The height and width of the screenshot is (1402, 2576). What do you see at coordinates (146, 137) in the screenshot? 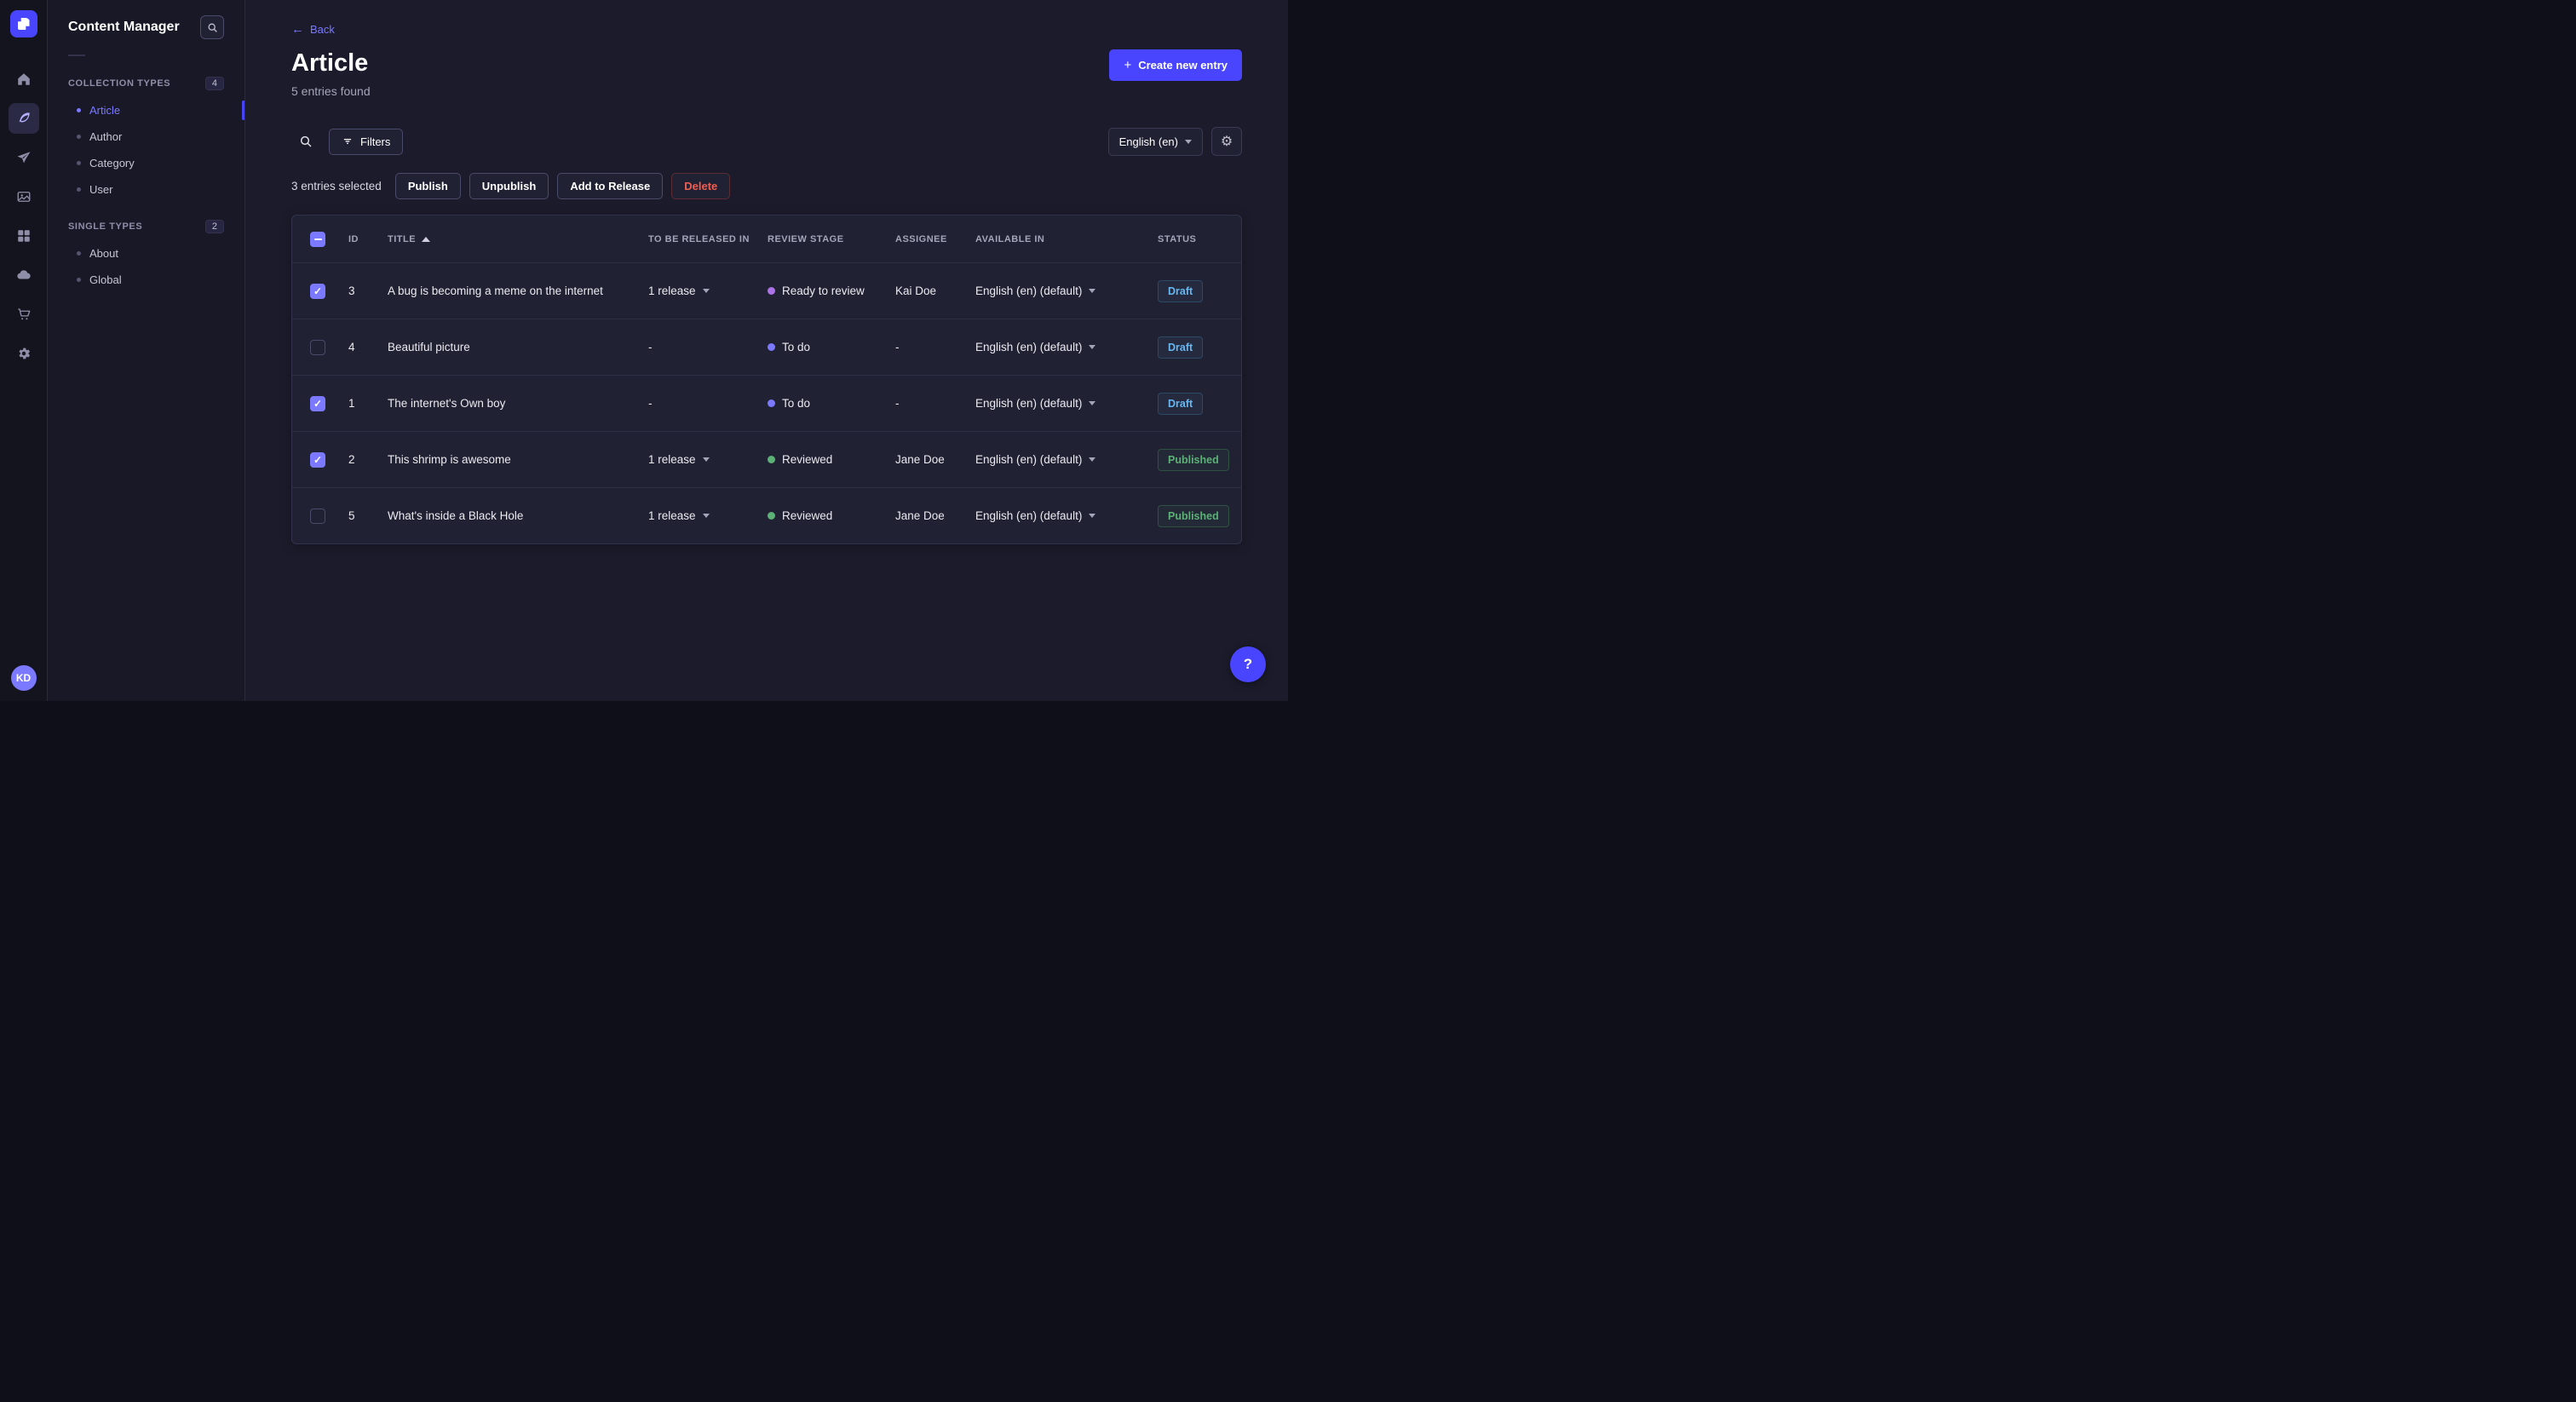
I see `sidebar-item-author: Author` at bounding box center [146, 137].